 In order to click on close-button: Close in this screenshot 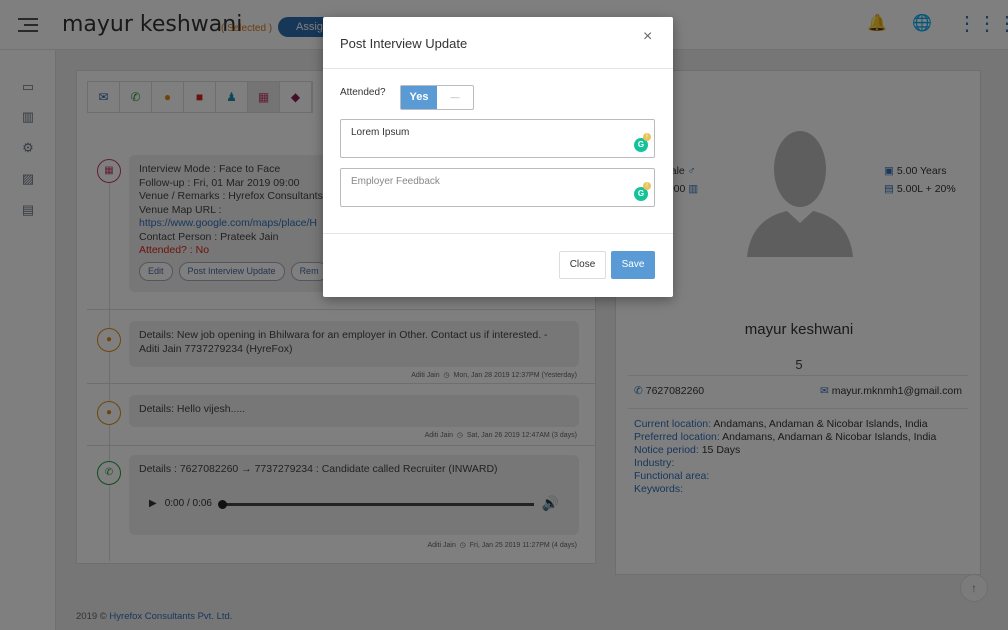, I will do `click(582, 265)`.